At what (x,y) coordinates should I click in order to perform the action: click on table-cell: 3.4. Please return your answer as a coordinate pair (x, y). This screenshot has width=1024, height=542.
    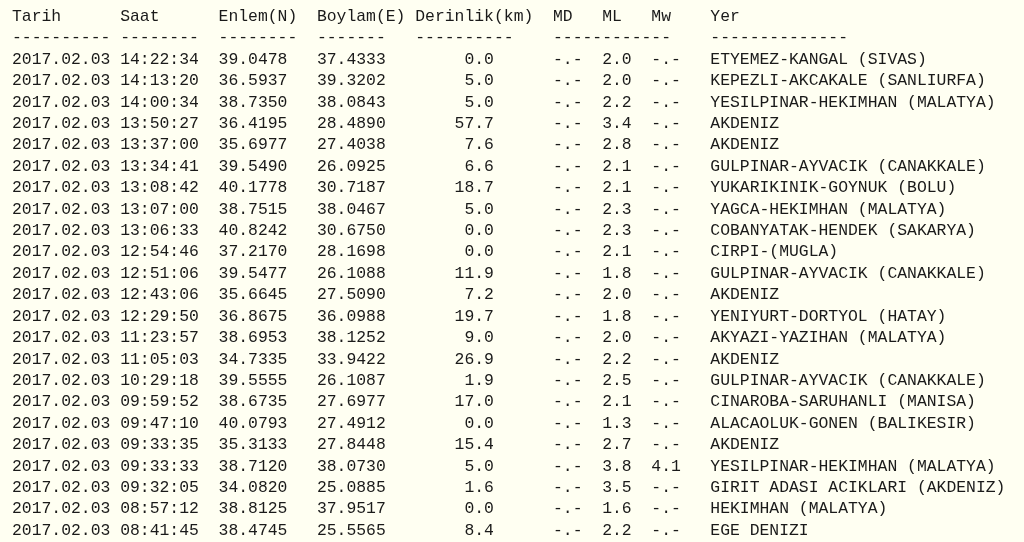
    Looking at the image, I should click on (617, 124).